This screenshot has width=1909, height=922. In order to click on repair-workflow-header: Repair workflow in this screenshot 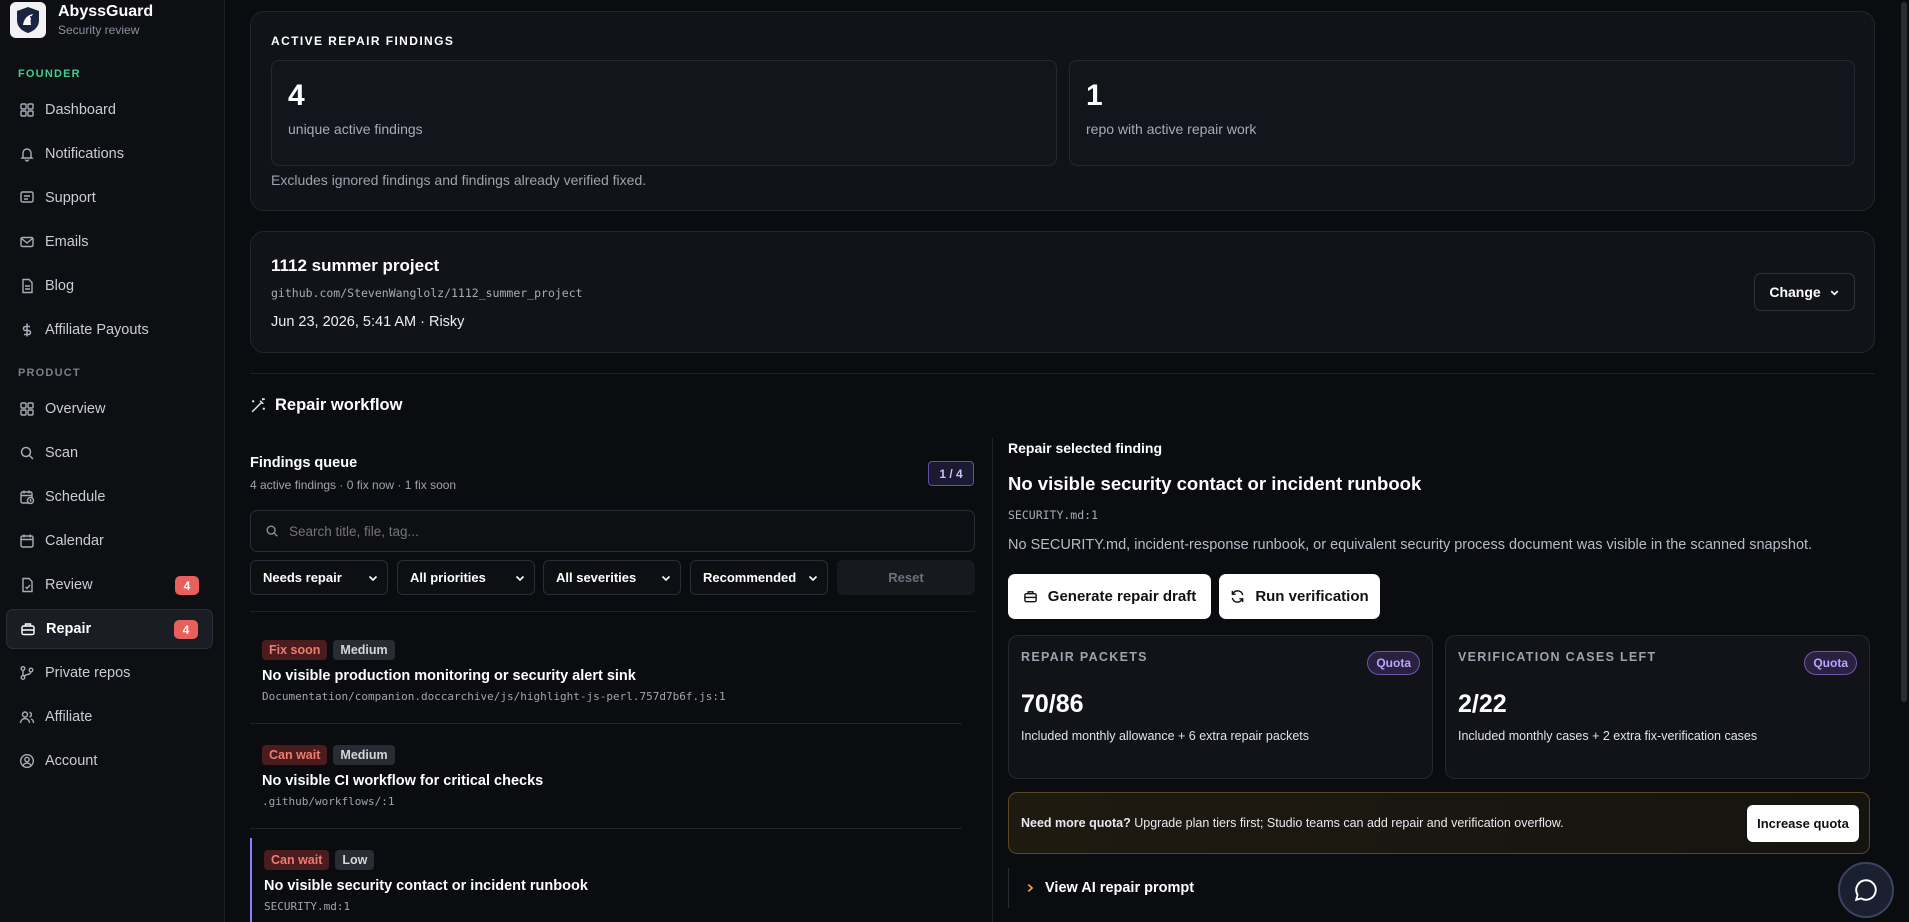, I will do `click(326, 405)`.